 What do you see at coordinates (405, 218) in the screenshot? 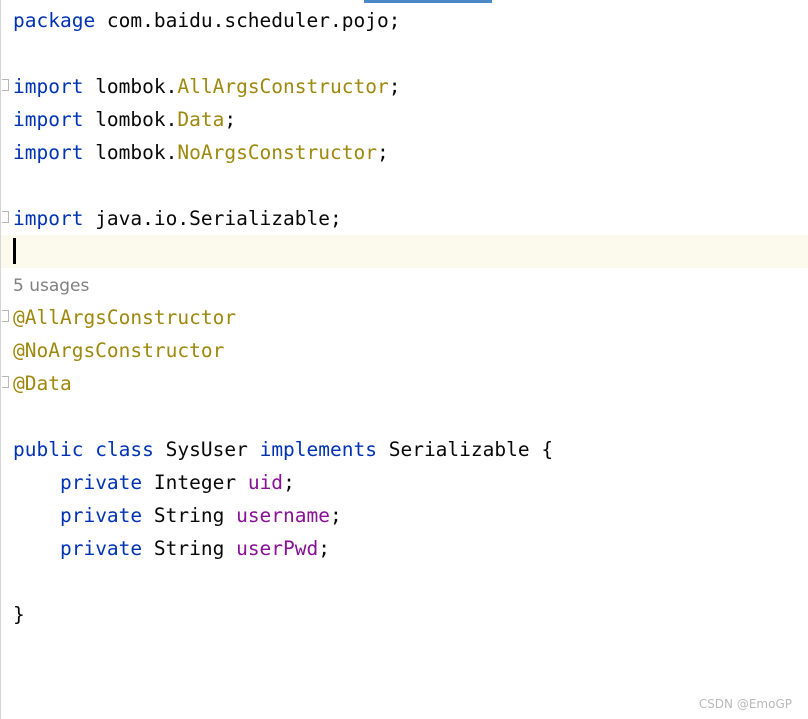
I see `code-line-import: import java.io.Serializable;` at bounding box center [405, 218].